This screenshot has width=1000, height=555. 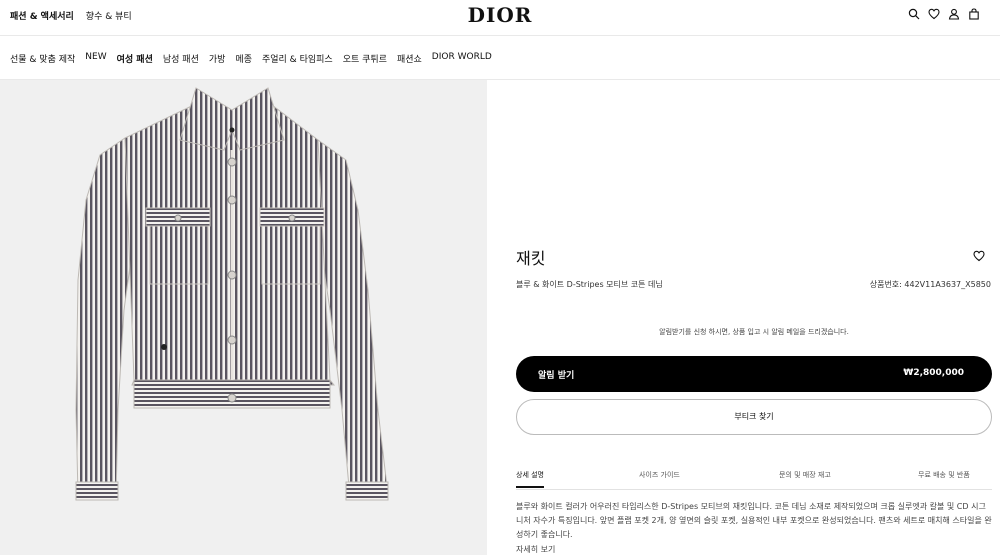 I want to click on nav-item-gifts: 선물 & 맞춤 제작, so click(x=42, y=58).